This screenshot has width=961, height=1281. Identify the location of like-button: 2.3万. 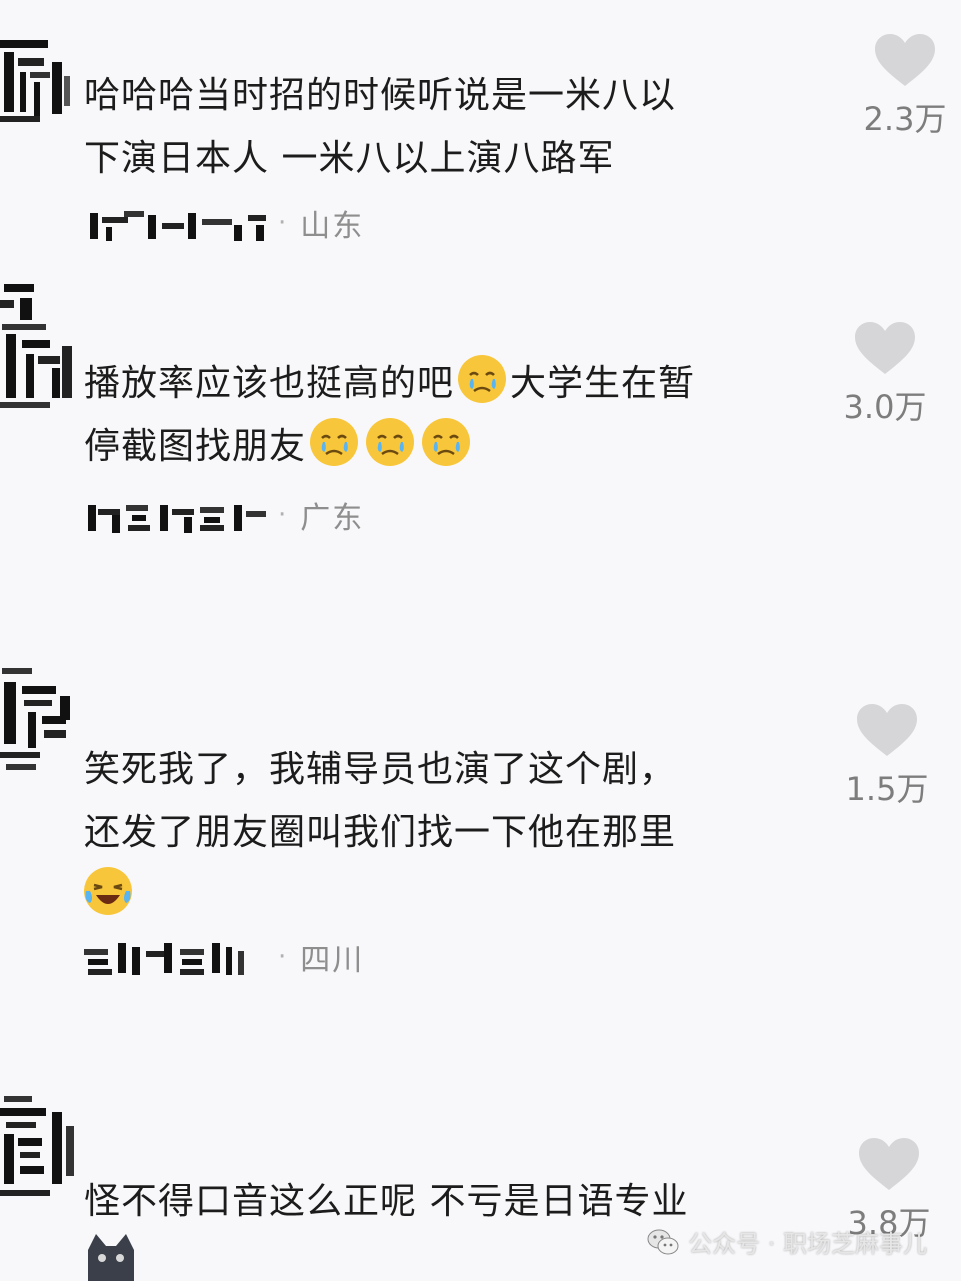
(905, 86).